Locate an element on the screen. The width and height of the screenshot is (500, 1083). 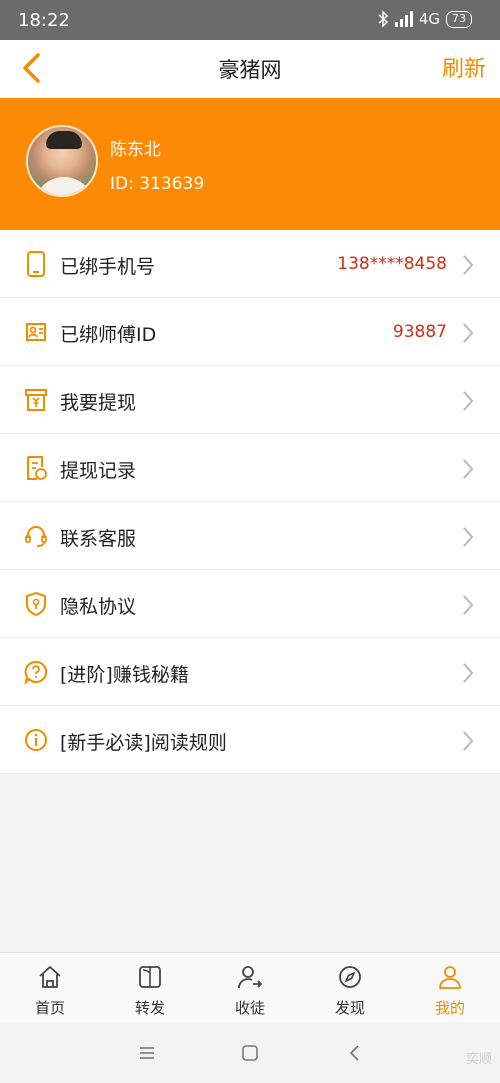
status-bar: 18:22 4G 73 is located at coordinates (250, 20).